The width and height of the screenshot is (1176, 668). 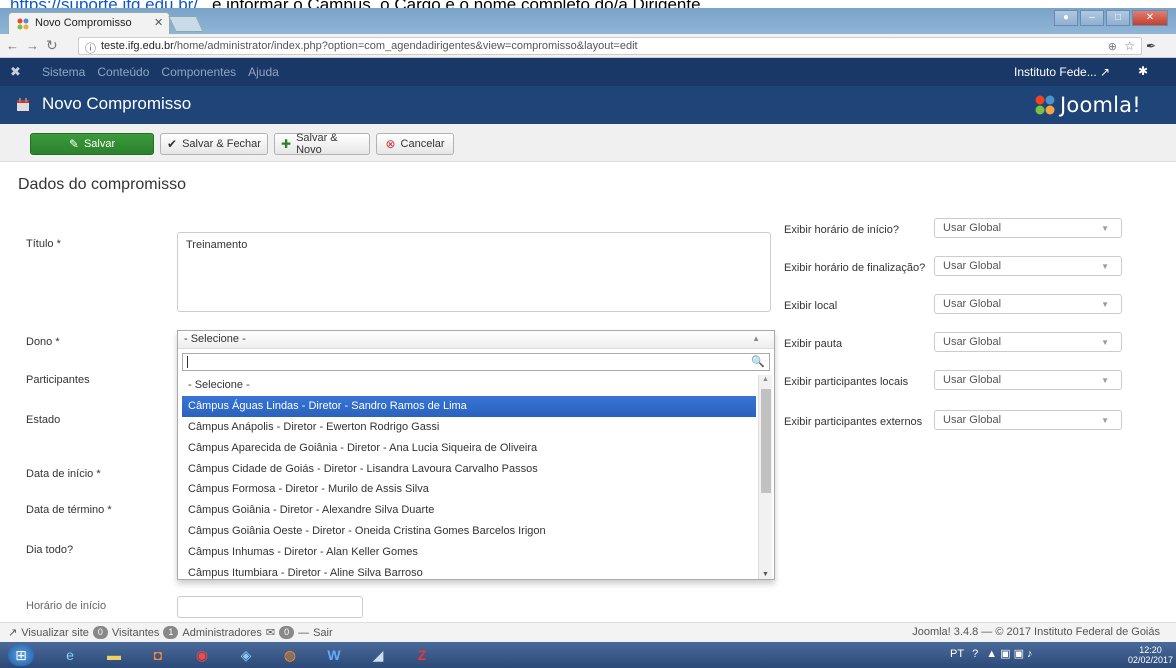 What do you see at coordinates (52, 45) in the screenshot?
I see `reload-icon: ↻` at bounding box center [52, 45].